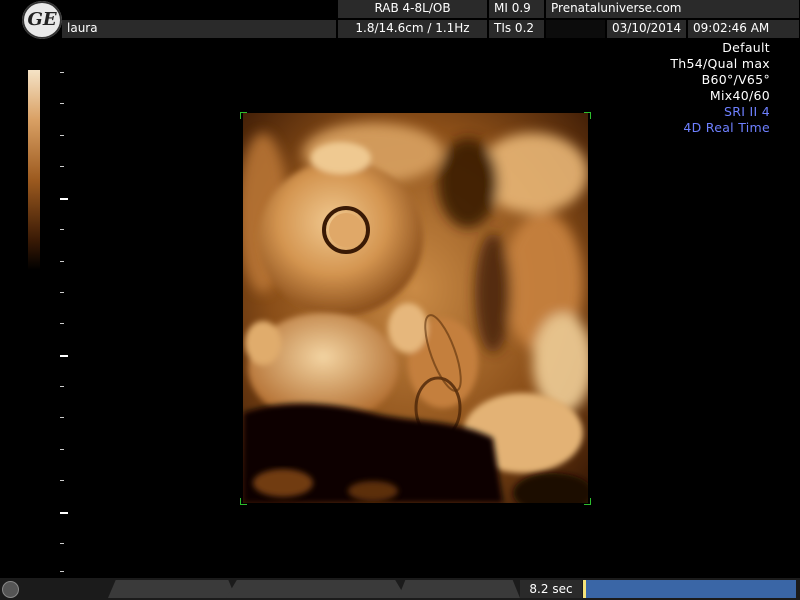  What do you see at coordinates (689, 589) in the screenshot?
I see `cine-progress-bar` at bounding box center [689, 589].